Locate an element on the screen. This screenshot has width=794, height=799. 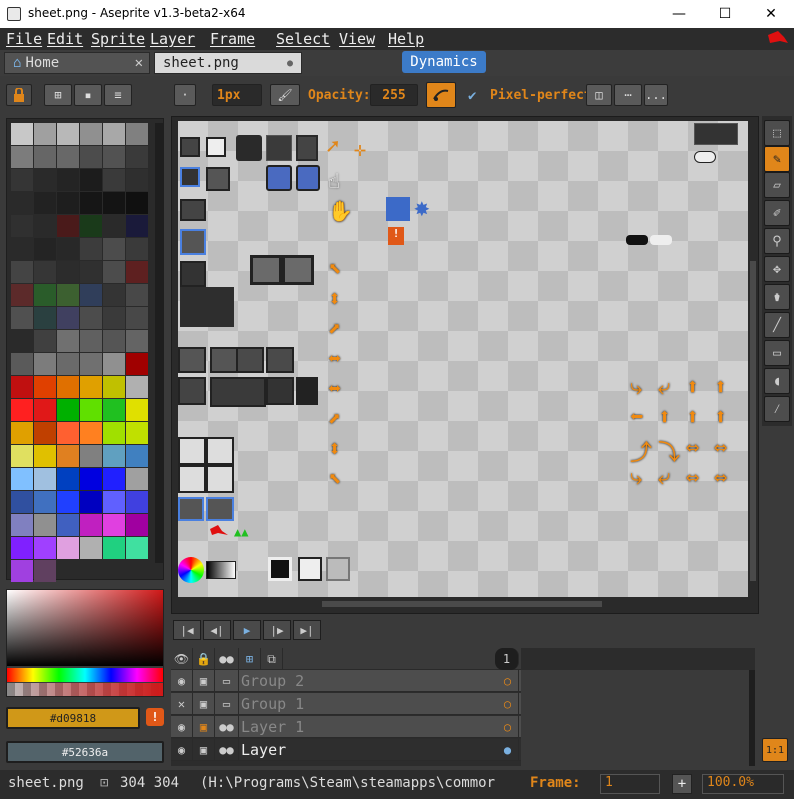
eyedropper-tool-icon: ✐ is located at coordinates (777, 213).